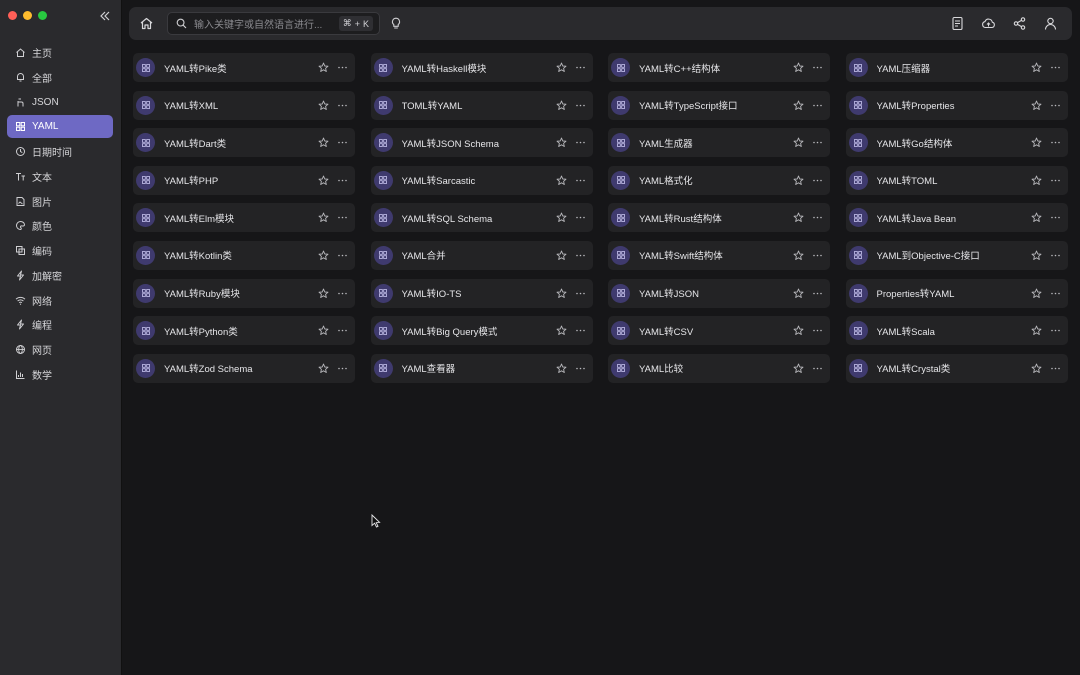 The height and width of the screenshot is (675, 1080). What do you see at coordinates (956, 255) in the screenshot?
I see `tool-card: YAML到Objective-C接口` at bounding box center [956, 255].